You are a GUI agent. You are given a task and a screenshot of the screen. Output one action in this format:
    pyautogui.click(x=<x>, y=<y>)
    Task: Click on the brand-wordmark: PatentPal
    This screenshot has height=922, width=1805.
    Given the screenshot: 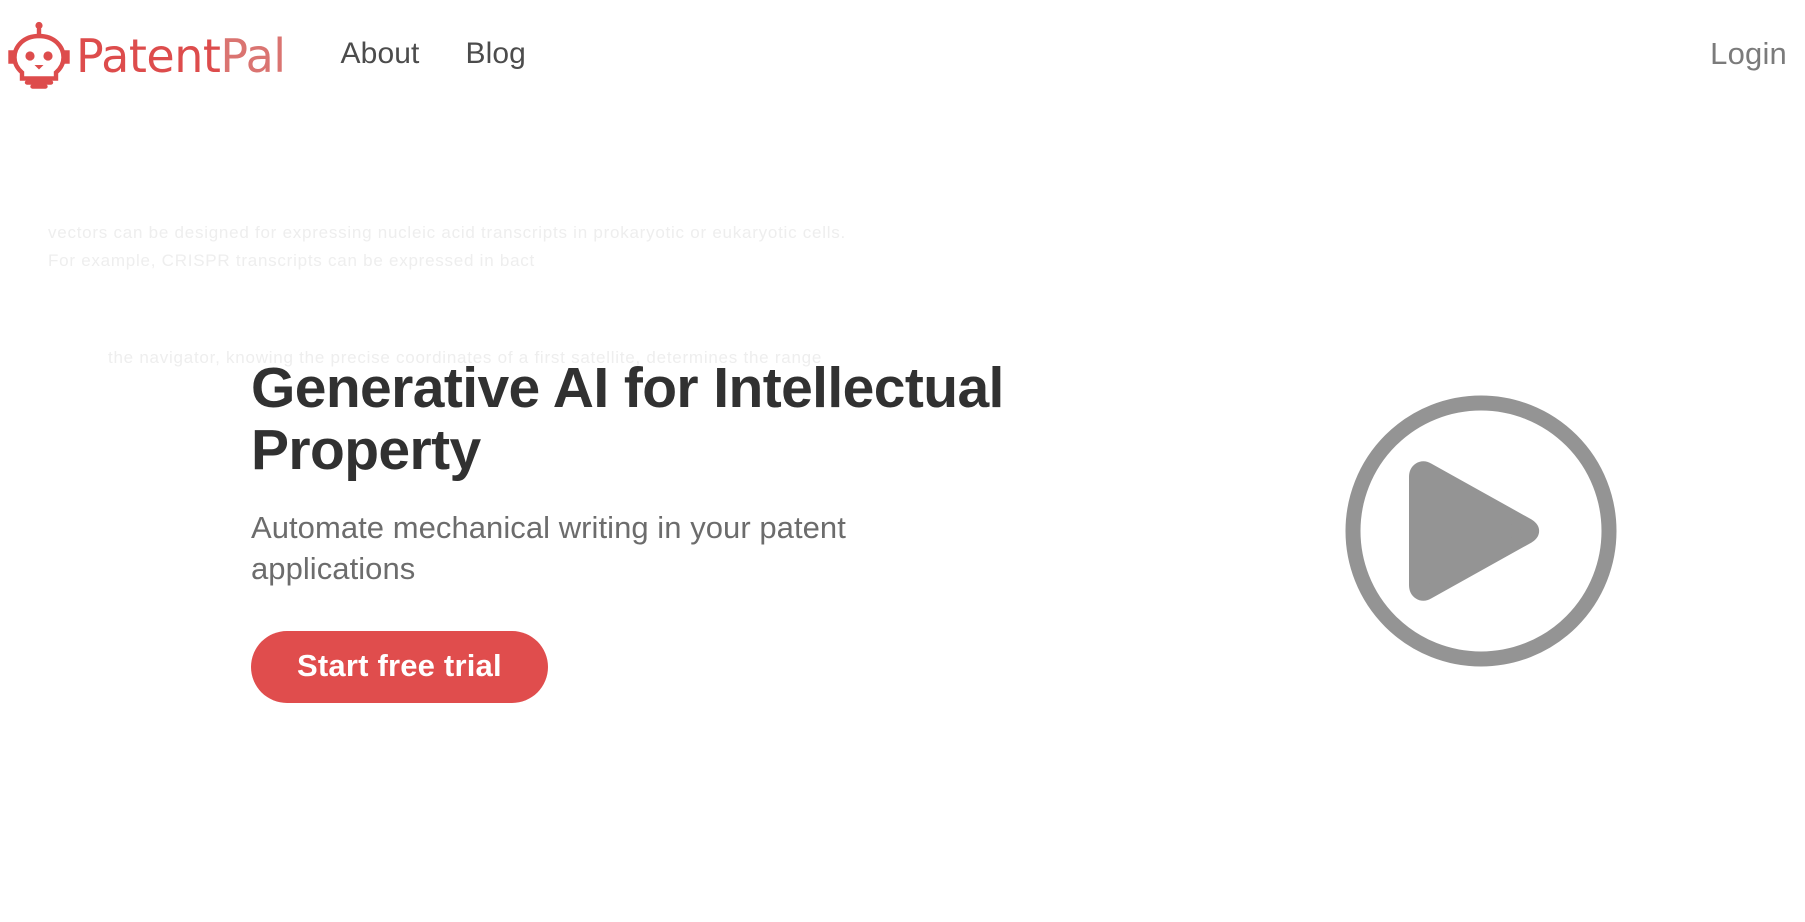 What is the action you would take?
    pyautogui.click(x=181, y=56)
    